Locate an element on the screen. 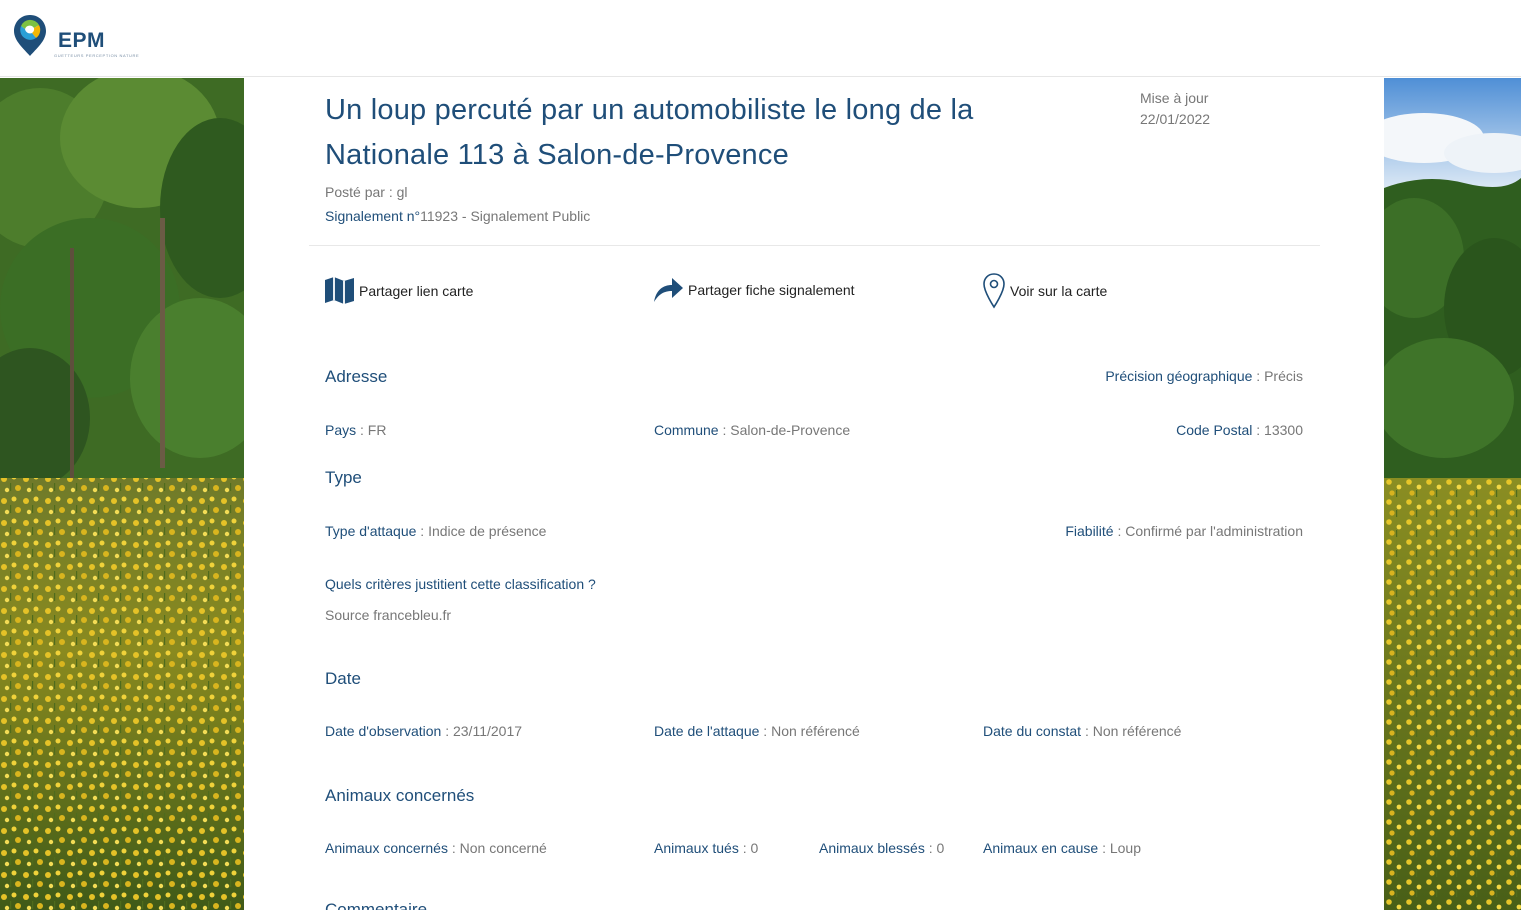  geo-precision: Précision géographique : Précis is located at coordinates (1204, 376).